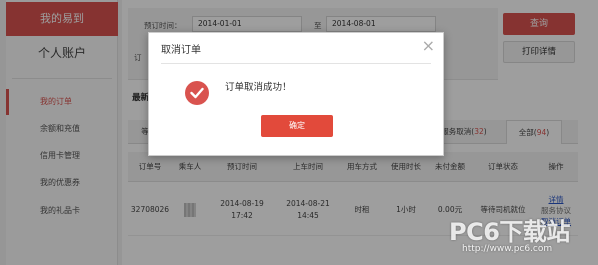 Image resolution: width=598 pixels, height=265 pixels. What do you see at coordinates (507, 249) in the screenshot?
I see `watermark-url: http://www.pc6.com` at bounding box center [507, 249].